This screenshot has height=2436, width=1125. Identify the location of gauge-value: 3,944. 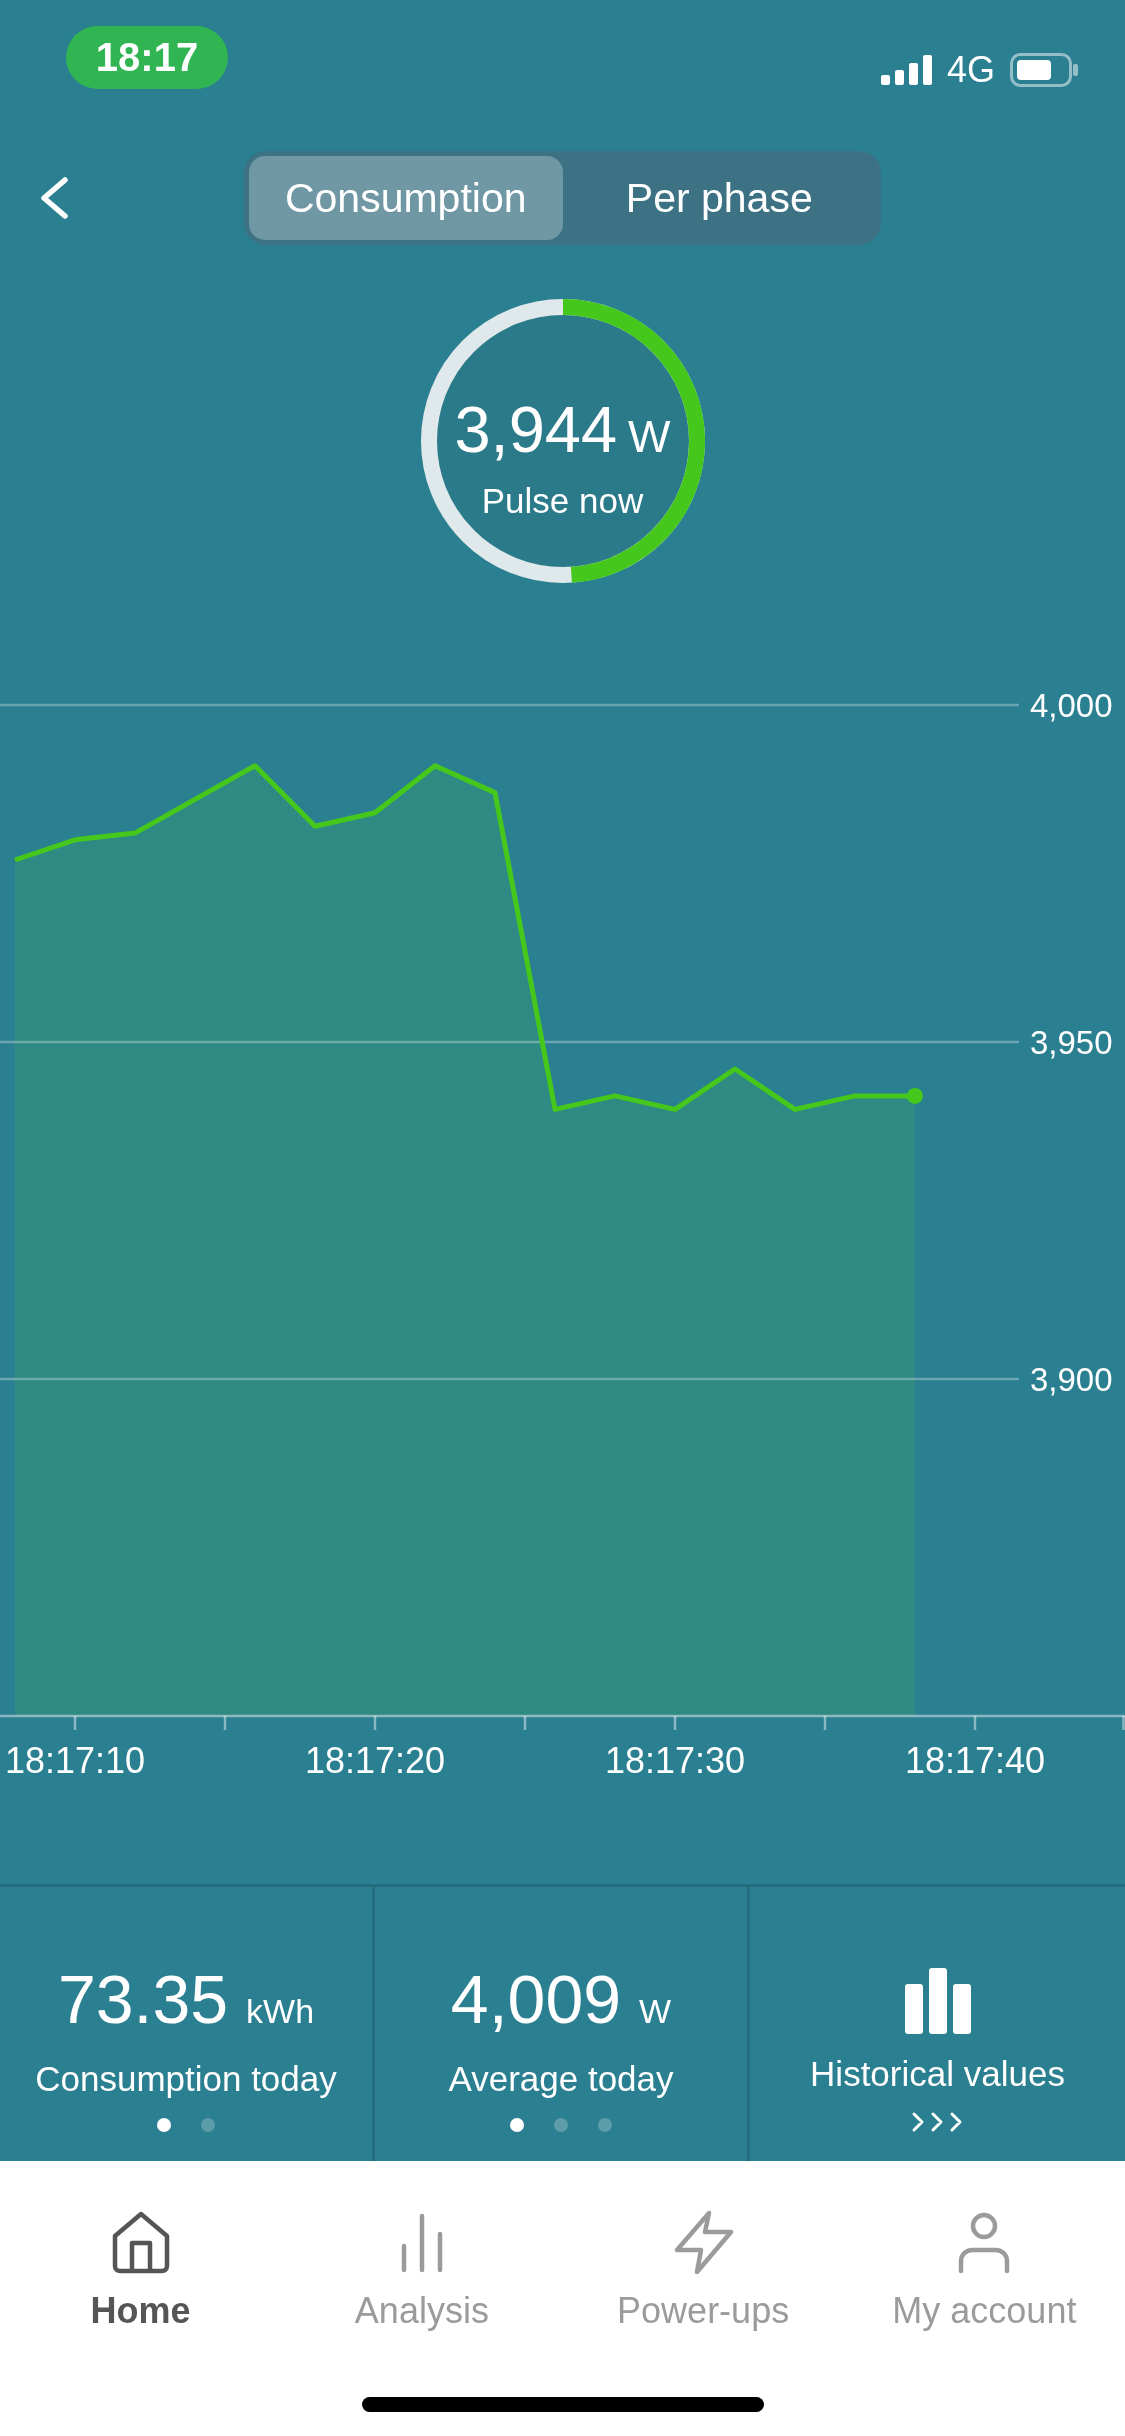
(536, 429).